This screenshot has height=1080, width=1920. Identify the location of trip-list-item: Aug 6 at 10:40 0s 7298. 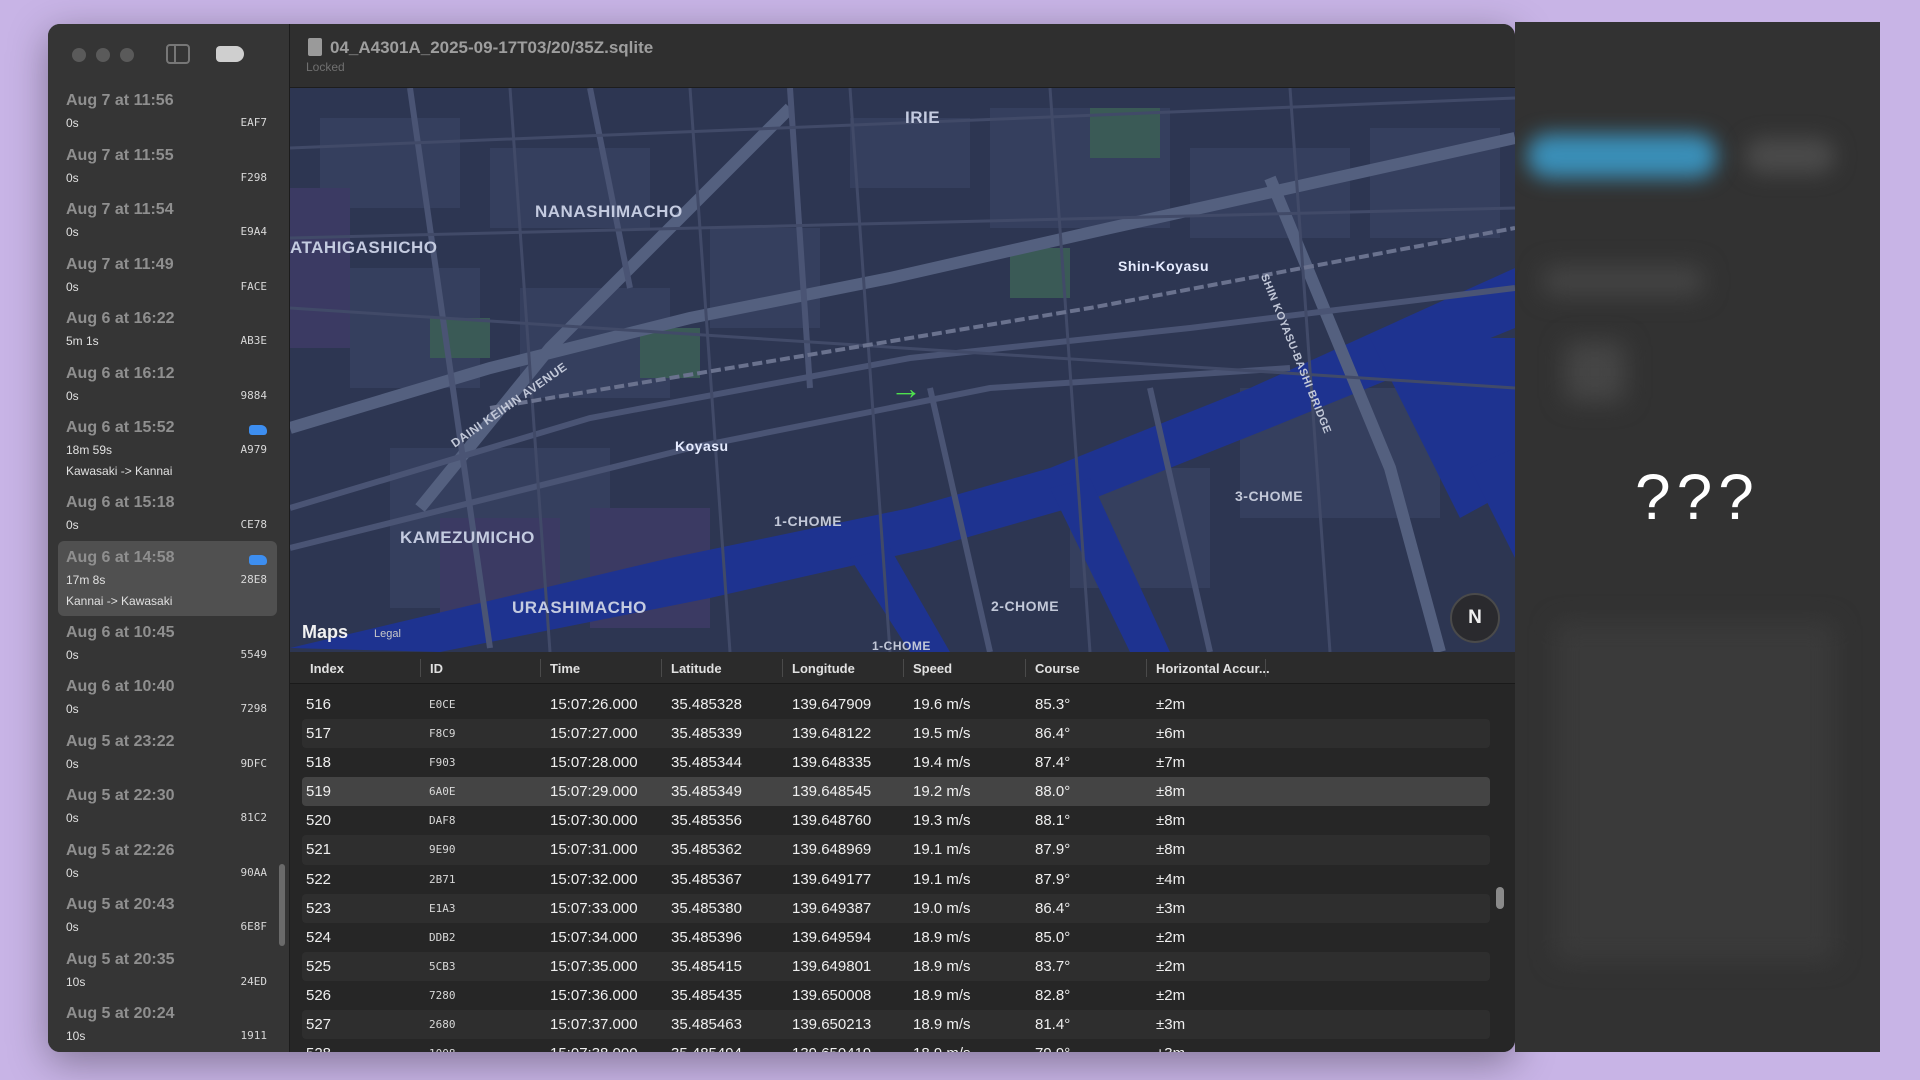
(167, 697).